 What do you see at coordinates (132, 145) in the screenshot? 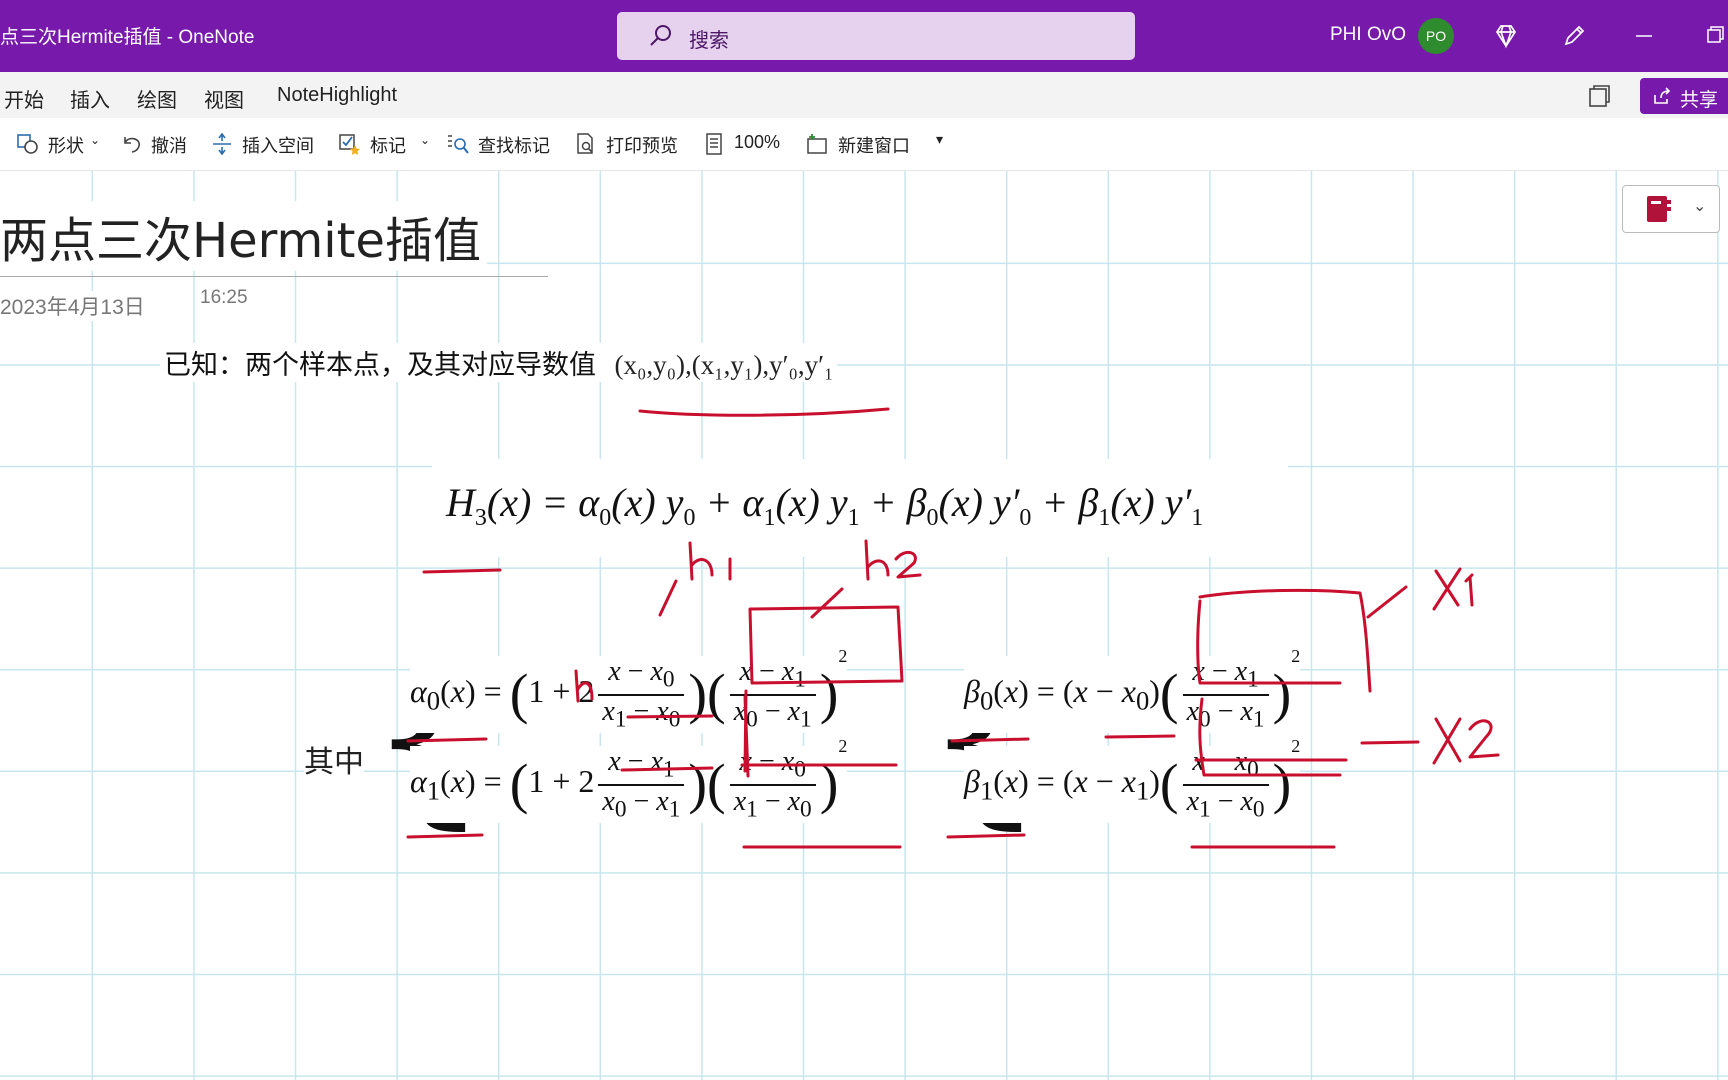
I see `undo-icon` at bounding box center [132, 145].